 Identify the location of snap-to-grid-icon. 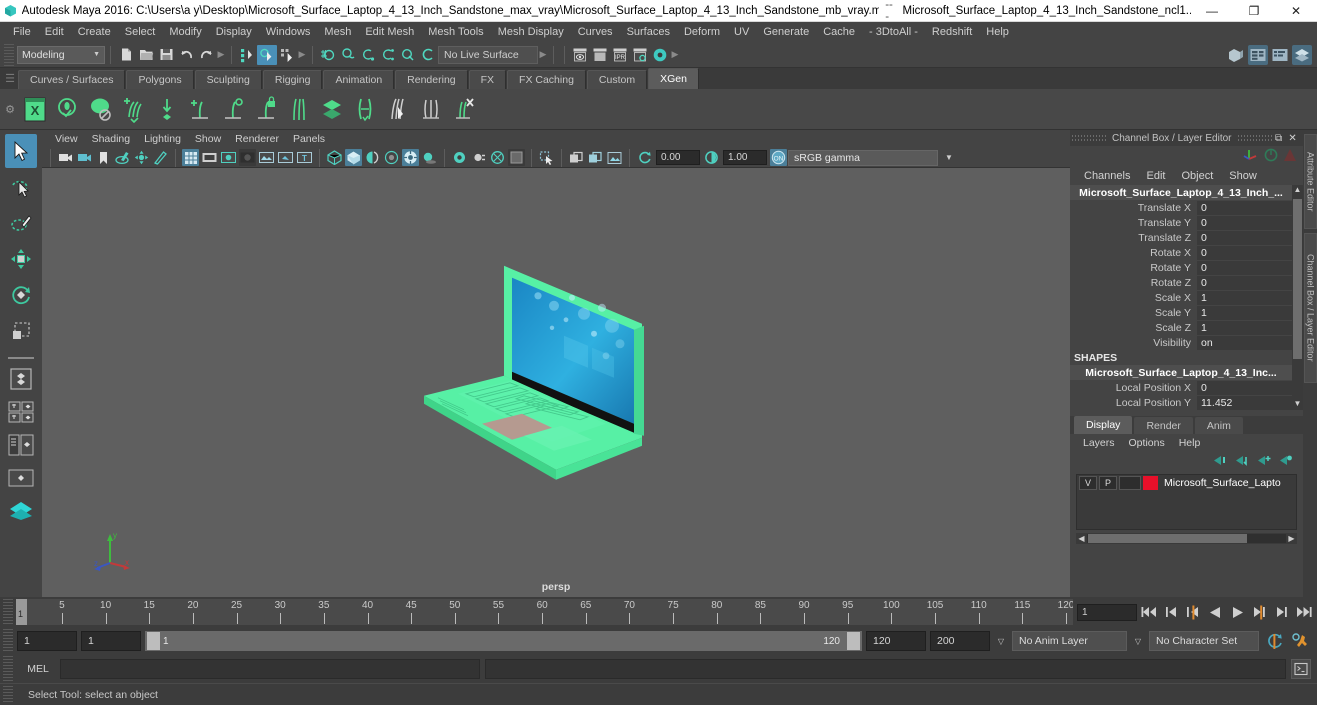
(328, 55).